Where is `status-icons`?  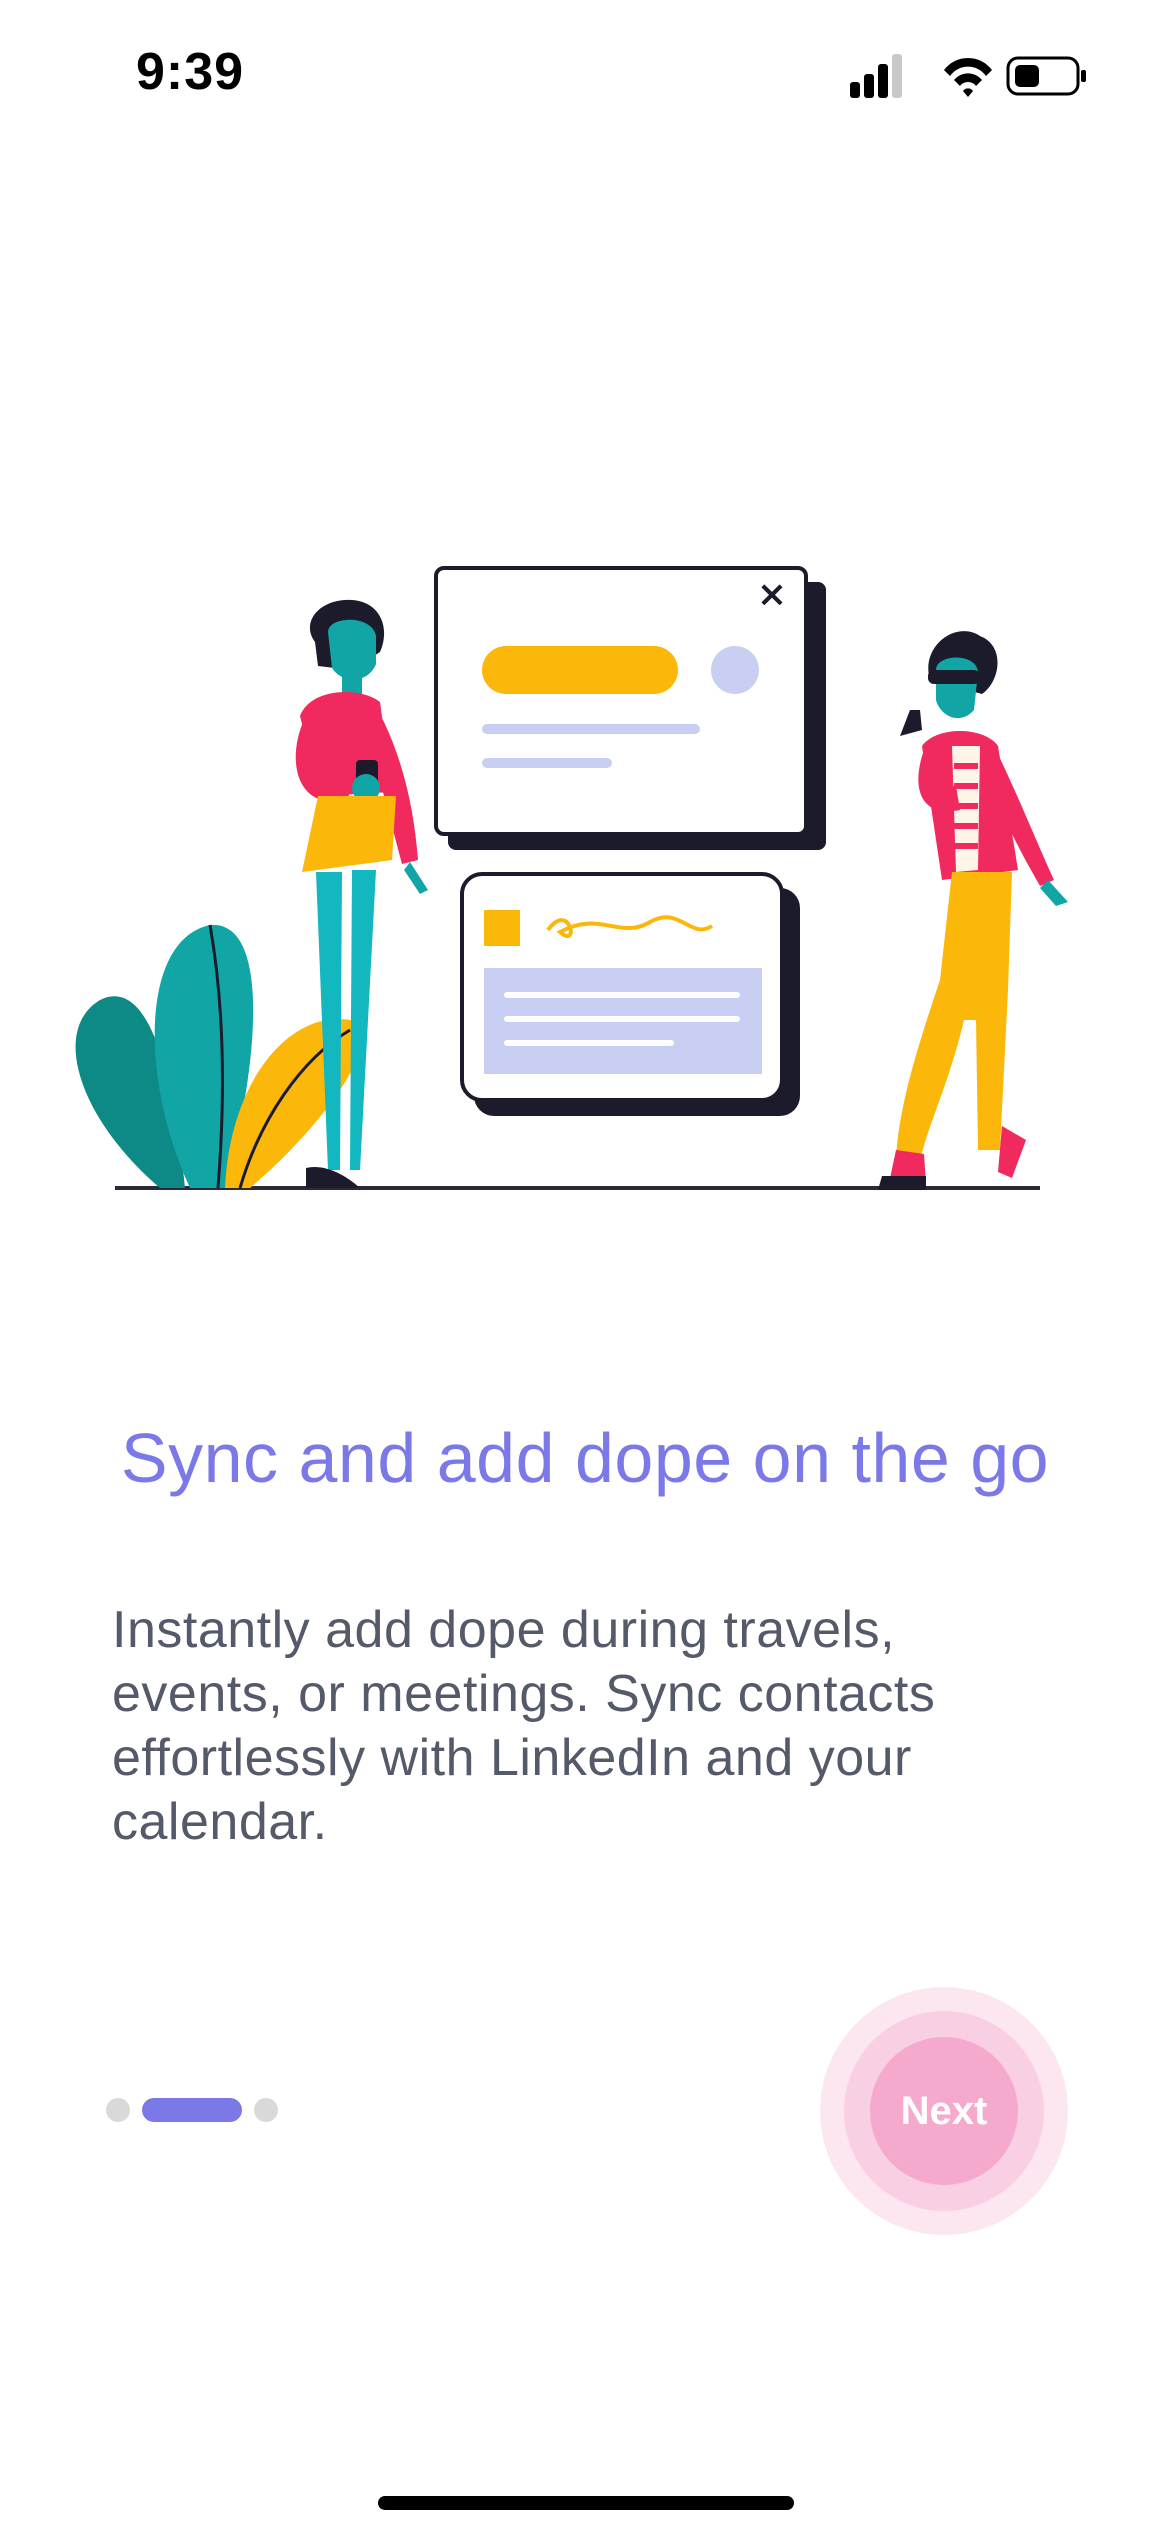 status-icons is located at coordinates (968, 76).